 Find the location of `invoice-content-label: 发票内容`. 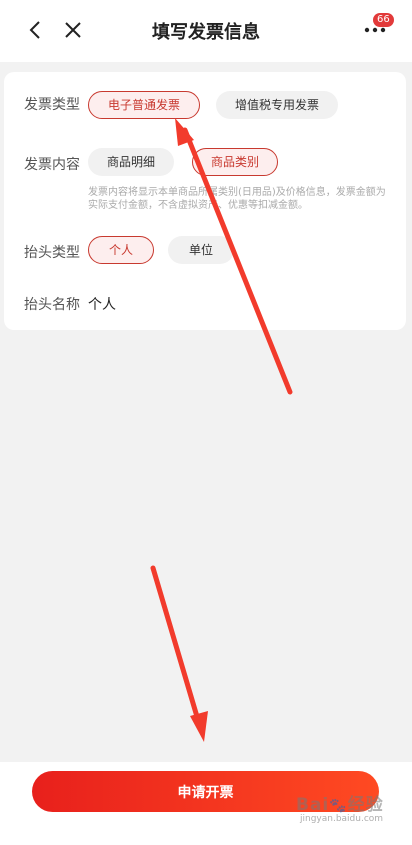

invoice-content-label: 发票内容 is located at coordinates (52, 165).